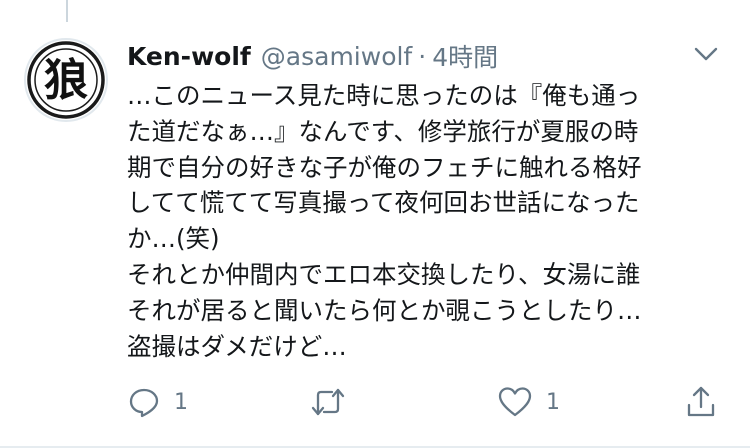 This screenshot has height=448, width=750. What do you see at coordinates (465, 56) in the screenshot?
I see `timestamp: 4時間` at bounding box center [465, 56].